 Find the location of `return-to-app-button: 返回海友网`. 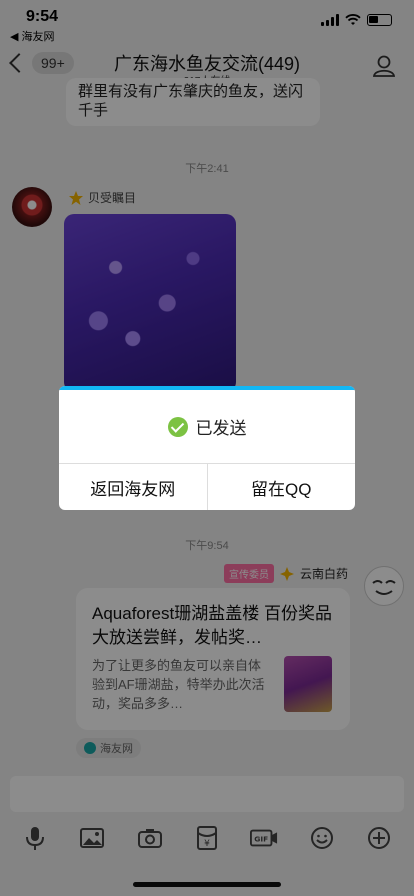

return-to-app-button: 返回海友网 is located at coordinates (133, 487).